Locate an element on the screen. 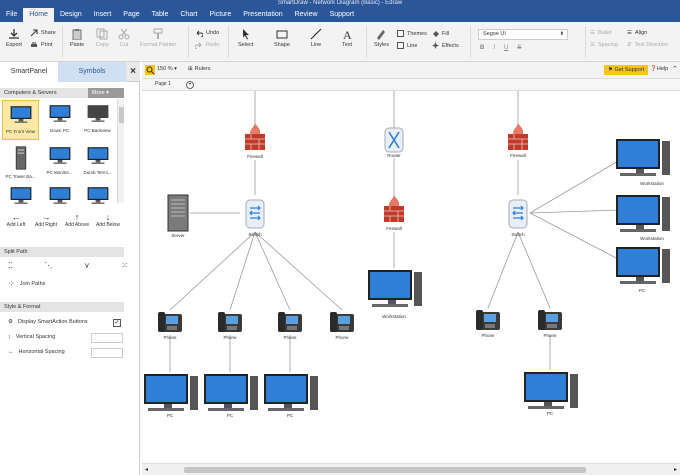  menu-design: Design is located at coordinates (71, 15).